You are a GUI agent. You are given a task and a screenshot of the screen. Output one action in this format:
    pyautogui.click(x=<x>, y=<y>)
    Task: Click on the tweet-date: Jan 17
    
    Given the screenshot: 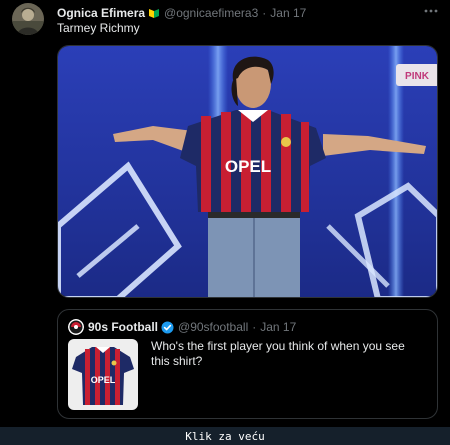 What is the action you would take?
    pyautogui.click(x=288, y=13)
    